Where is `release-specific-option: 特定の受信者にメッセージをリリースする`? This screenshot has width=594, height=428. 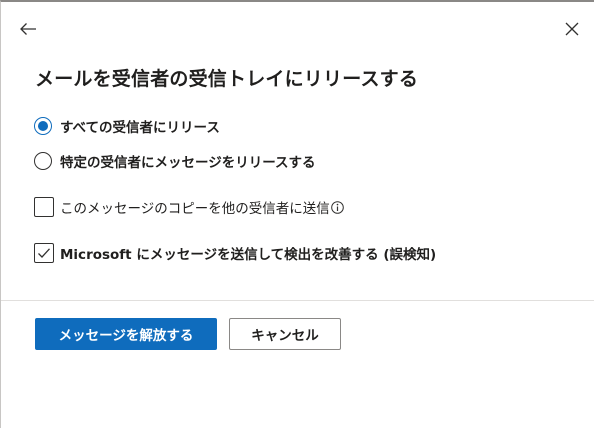
release-specific-option: 特定の受信者にメッセージをリリースする is located at coordinates (175, 161).